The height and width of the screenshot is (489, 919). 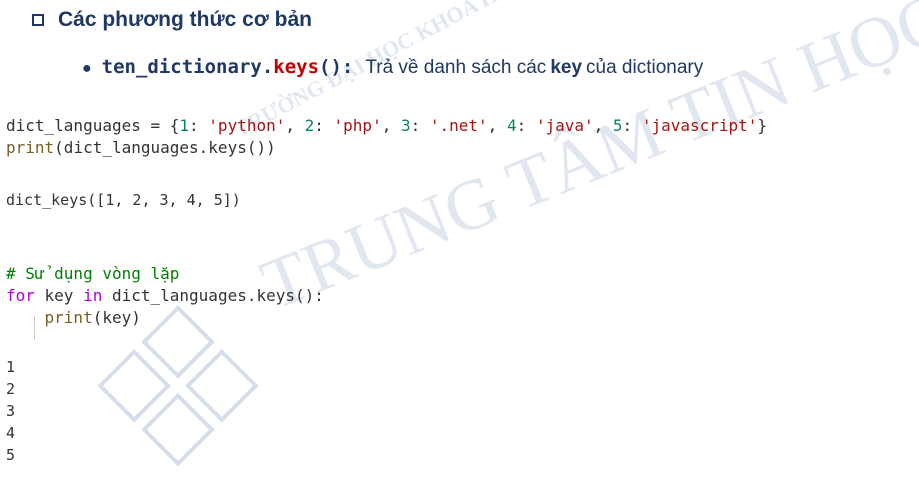 I want to click on code-key: 2, so click(x=309, y=125).